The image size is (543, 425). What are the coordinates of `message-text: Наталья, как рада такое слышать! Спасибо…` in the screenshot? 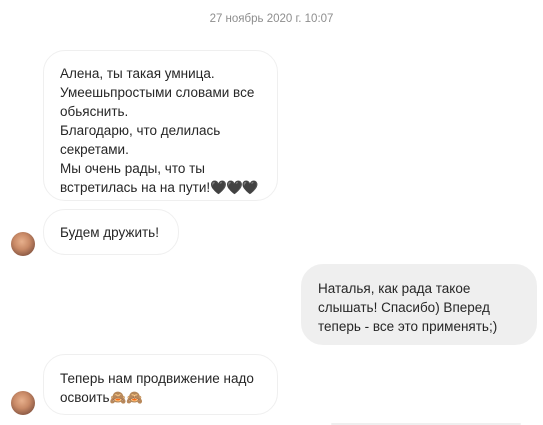 It's located at (408, 307).